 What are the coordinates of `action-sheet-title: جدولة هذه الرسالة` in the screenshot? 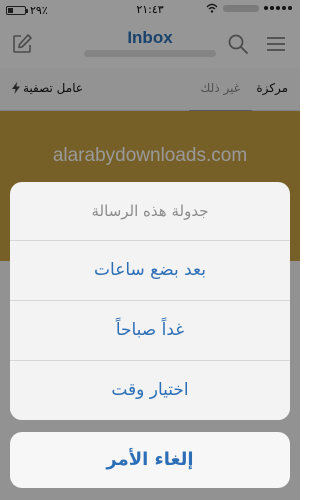 It's located at (150, 211).